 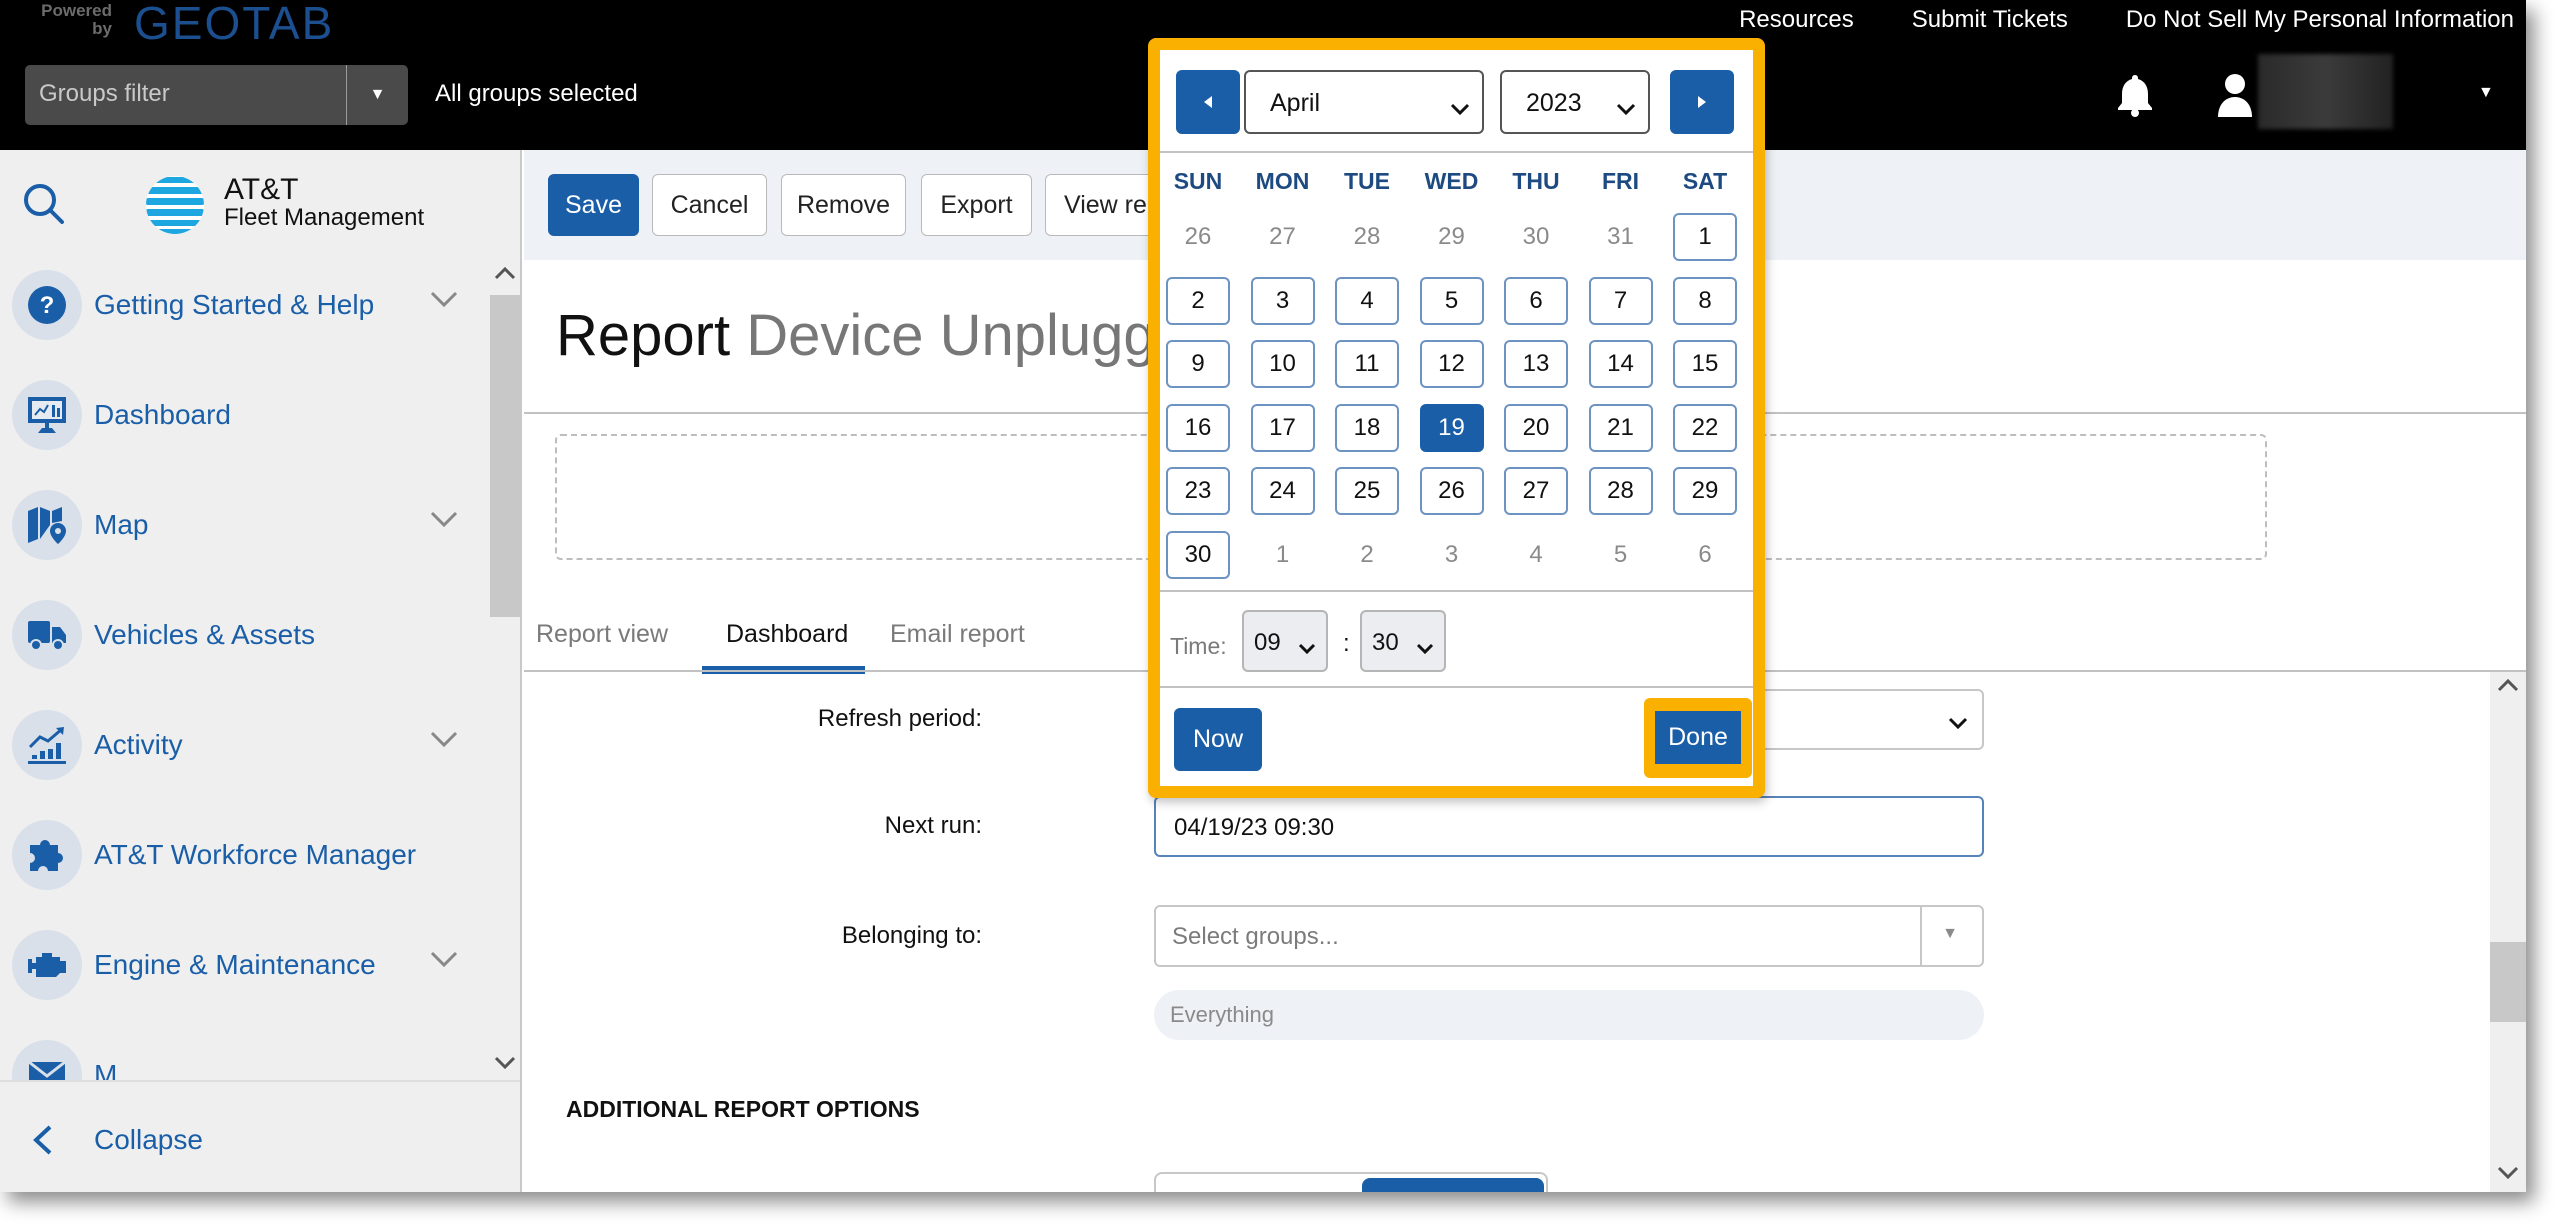 I want to click on sidebar-scrollbar-thumb, so click(x=506, y=456).